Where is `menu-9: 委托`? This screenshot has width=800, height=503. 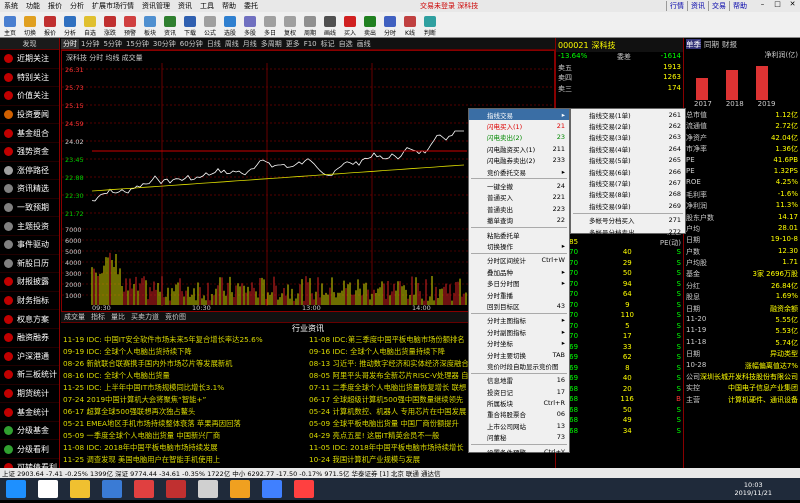
menu-9: 委托 is located at coordinates (251, 6).